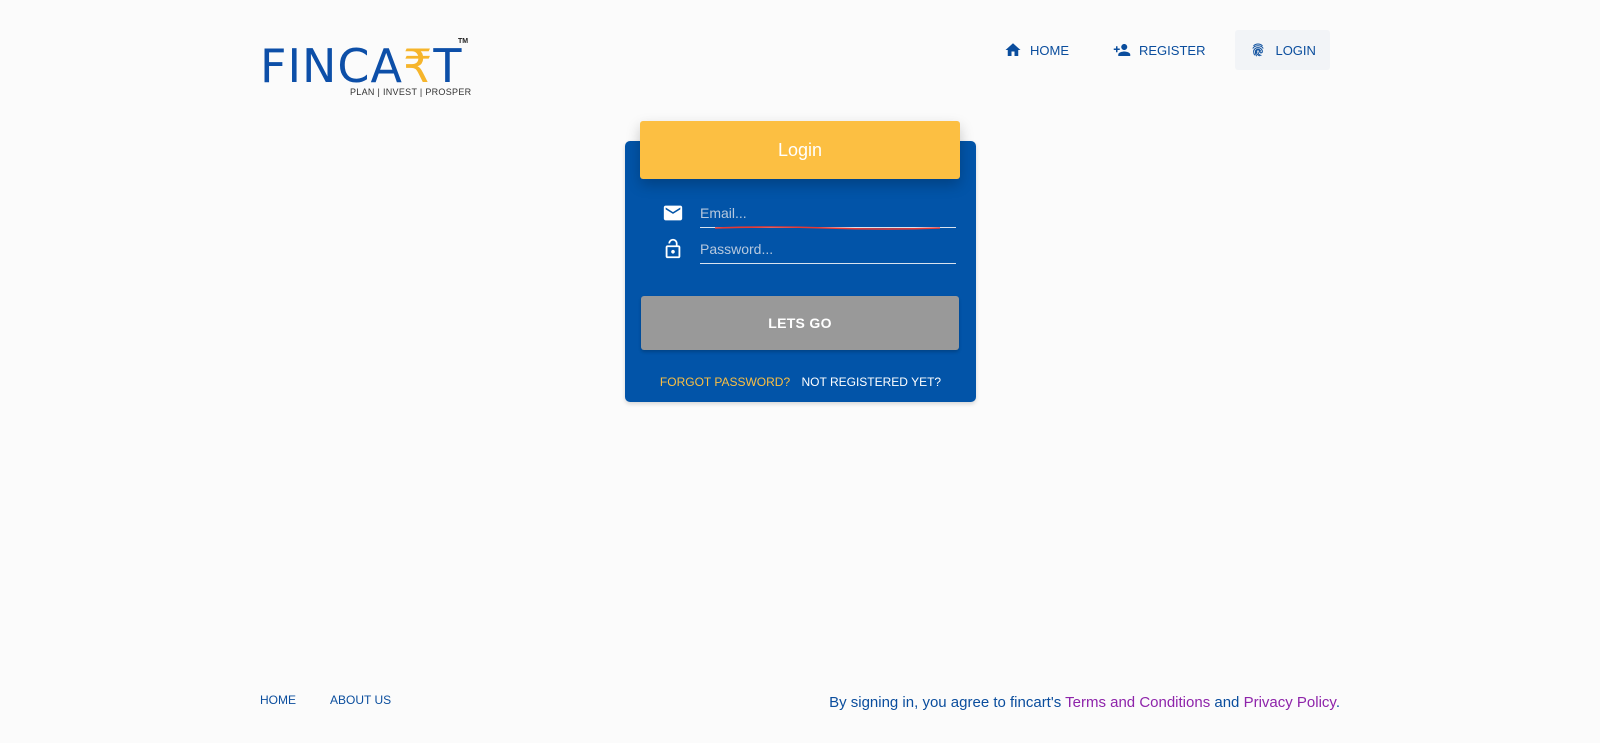 The image size is (1600, 743). Describe the element at coordinates (828, 213) in the screenshot. I see `email-field` at that location.